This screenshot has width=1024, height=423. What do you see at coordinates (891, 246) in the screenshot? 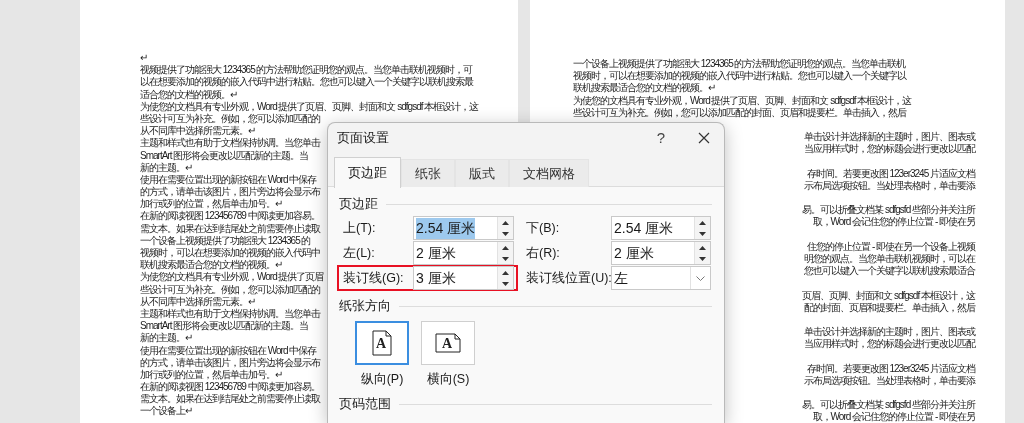
I see `text-line: 住您的停止位置 - 即使在另一个设备上视频` at bounding box center [891, 246].